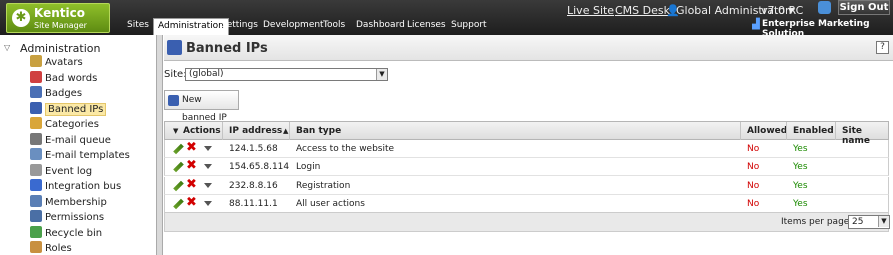  I want to click on sidebar-item-label: Bad words, so click(71, 78).